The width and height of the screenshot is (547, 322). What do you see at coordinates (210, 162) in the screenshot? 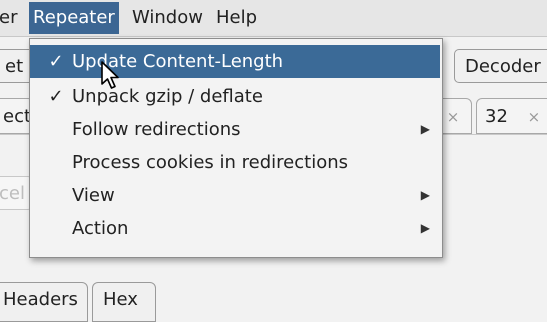
I see `menu-item-label: Process cookies in redirections` at bounding box center [210, 162].